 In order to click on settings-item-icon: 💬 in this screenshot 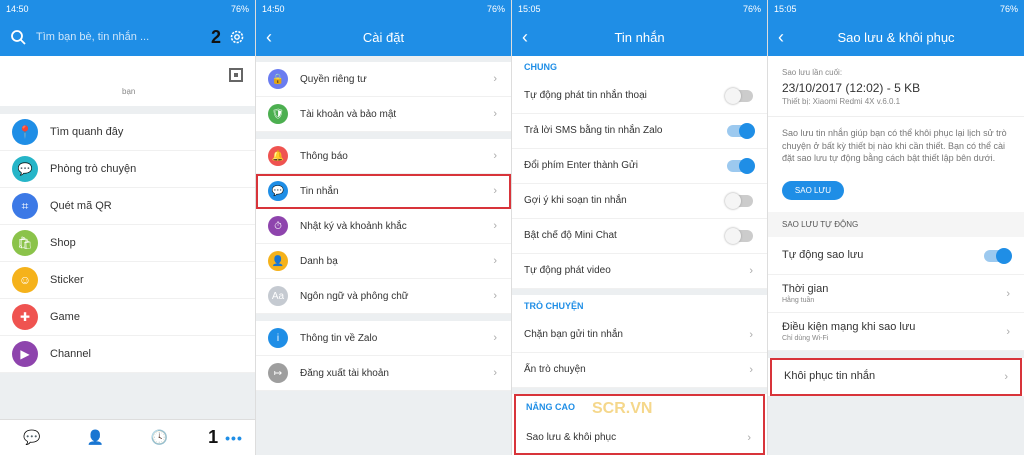, I will do `click(278, 191)`.